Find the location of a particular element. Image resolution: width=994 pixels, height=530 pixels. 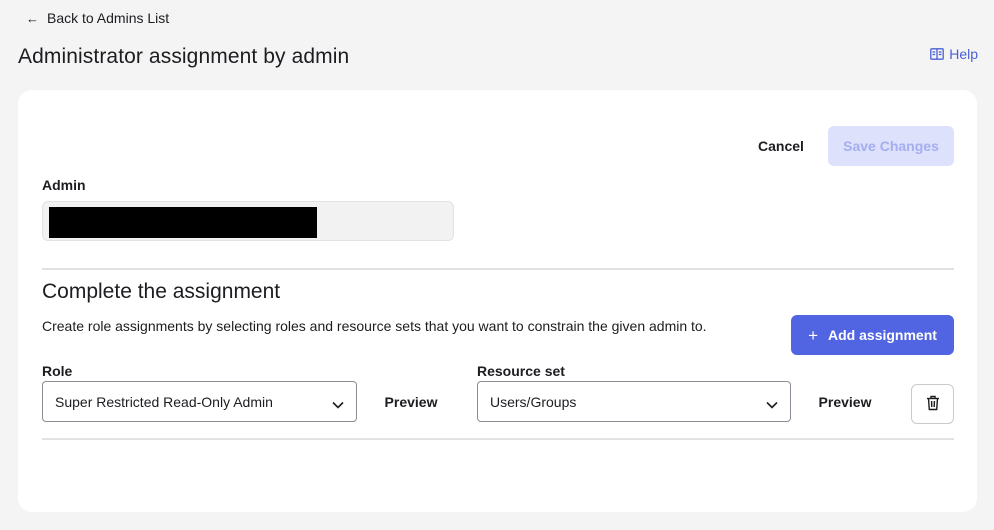

trash-icon is located at coordinates (933, 404).